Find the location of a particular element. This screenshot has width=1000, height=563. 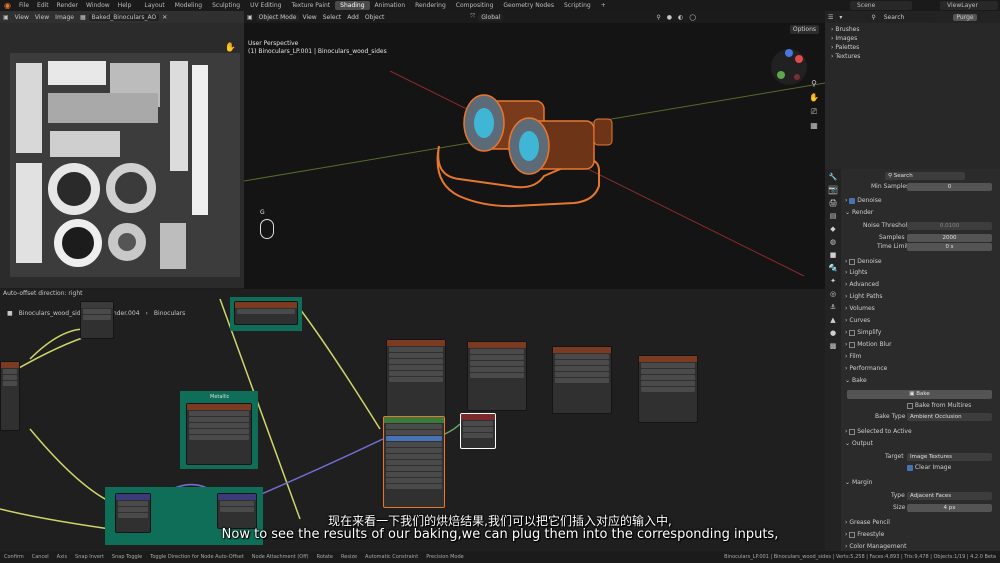

material-tab-icon: ● is located at coordinates (833, 333).